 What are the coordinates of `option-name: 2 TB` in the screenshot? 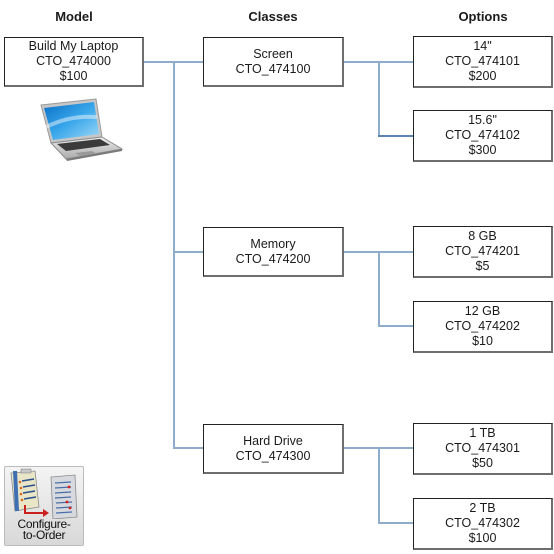 It's located at (482, 508).